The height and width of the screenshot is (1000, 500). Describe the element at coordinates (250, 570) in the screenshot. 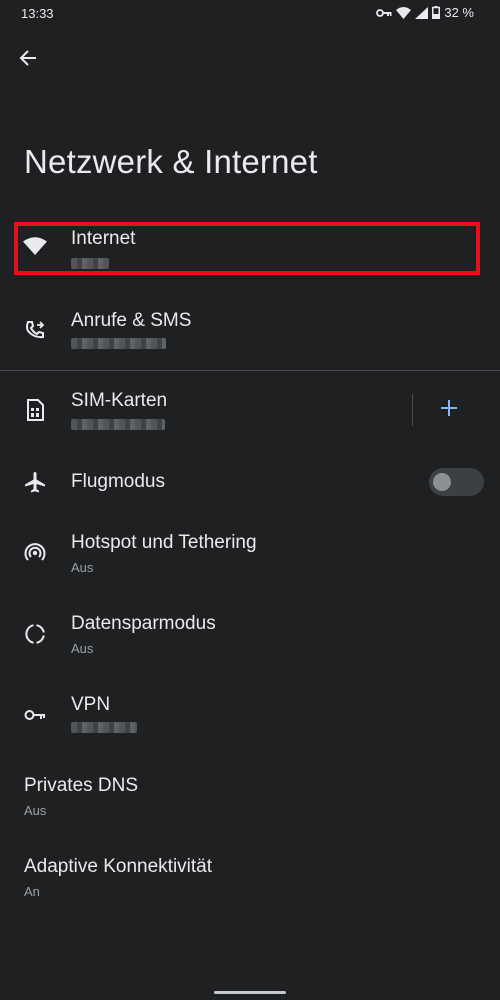

I see `settings-item-hotspot: Hotspot und Tethering Aus` at that location.